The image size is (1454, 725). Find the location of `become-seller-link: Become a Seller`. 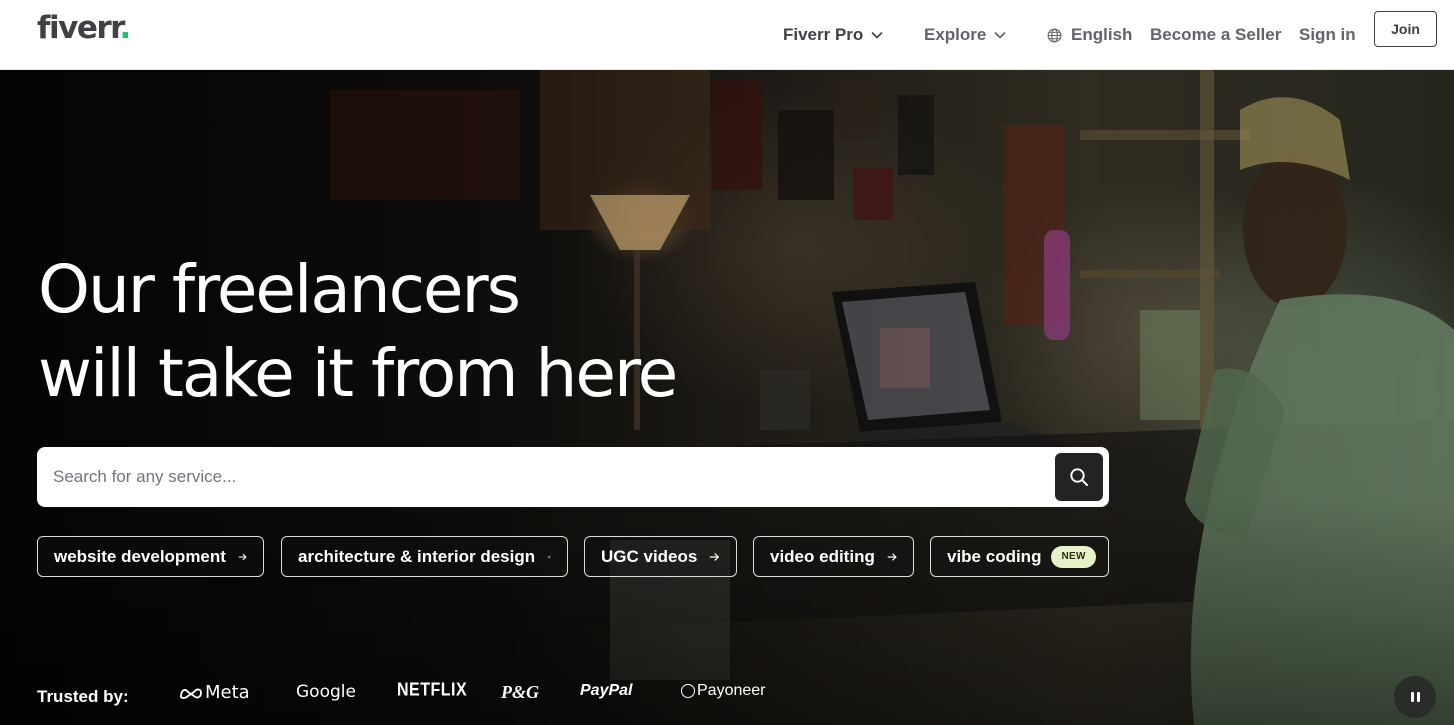

become-seller-link: Become a Seller is located at coordinates (1216, 34).